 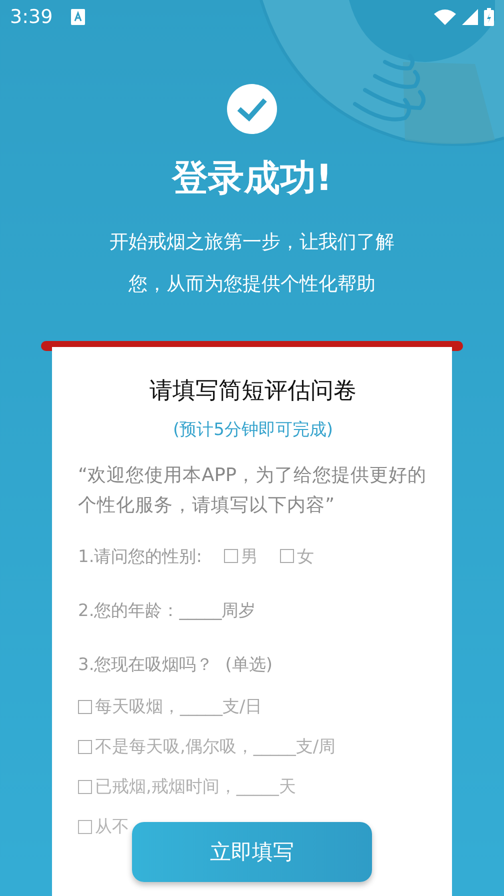 I want to click on question-label: 2.您的年龄：_____周岁, so click(x=167, y=611).